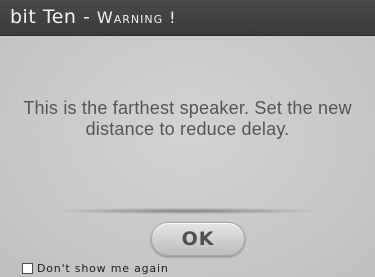  What do you see at coordinates (187, 211) in the screenshot?
I see `divider` at bounding box center [187, 211].